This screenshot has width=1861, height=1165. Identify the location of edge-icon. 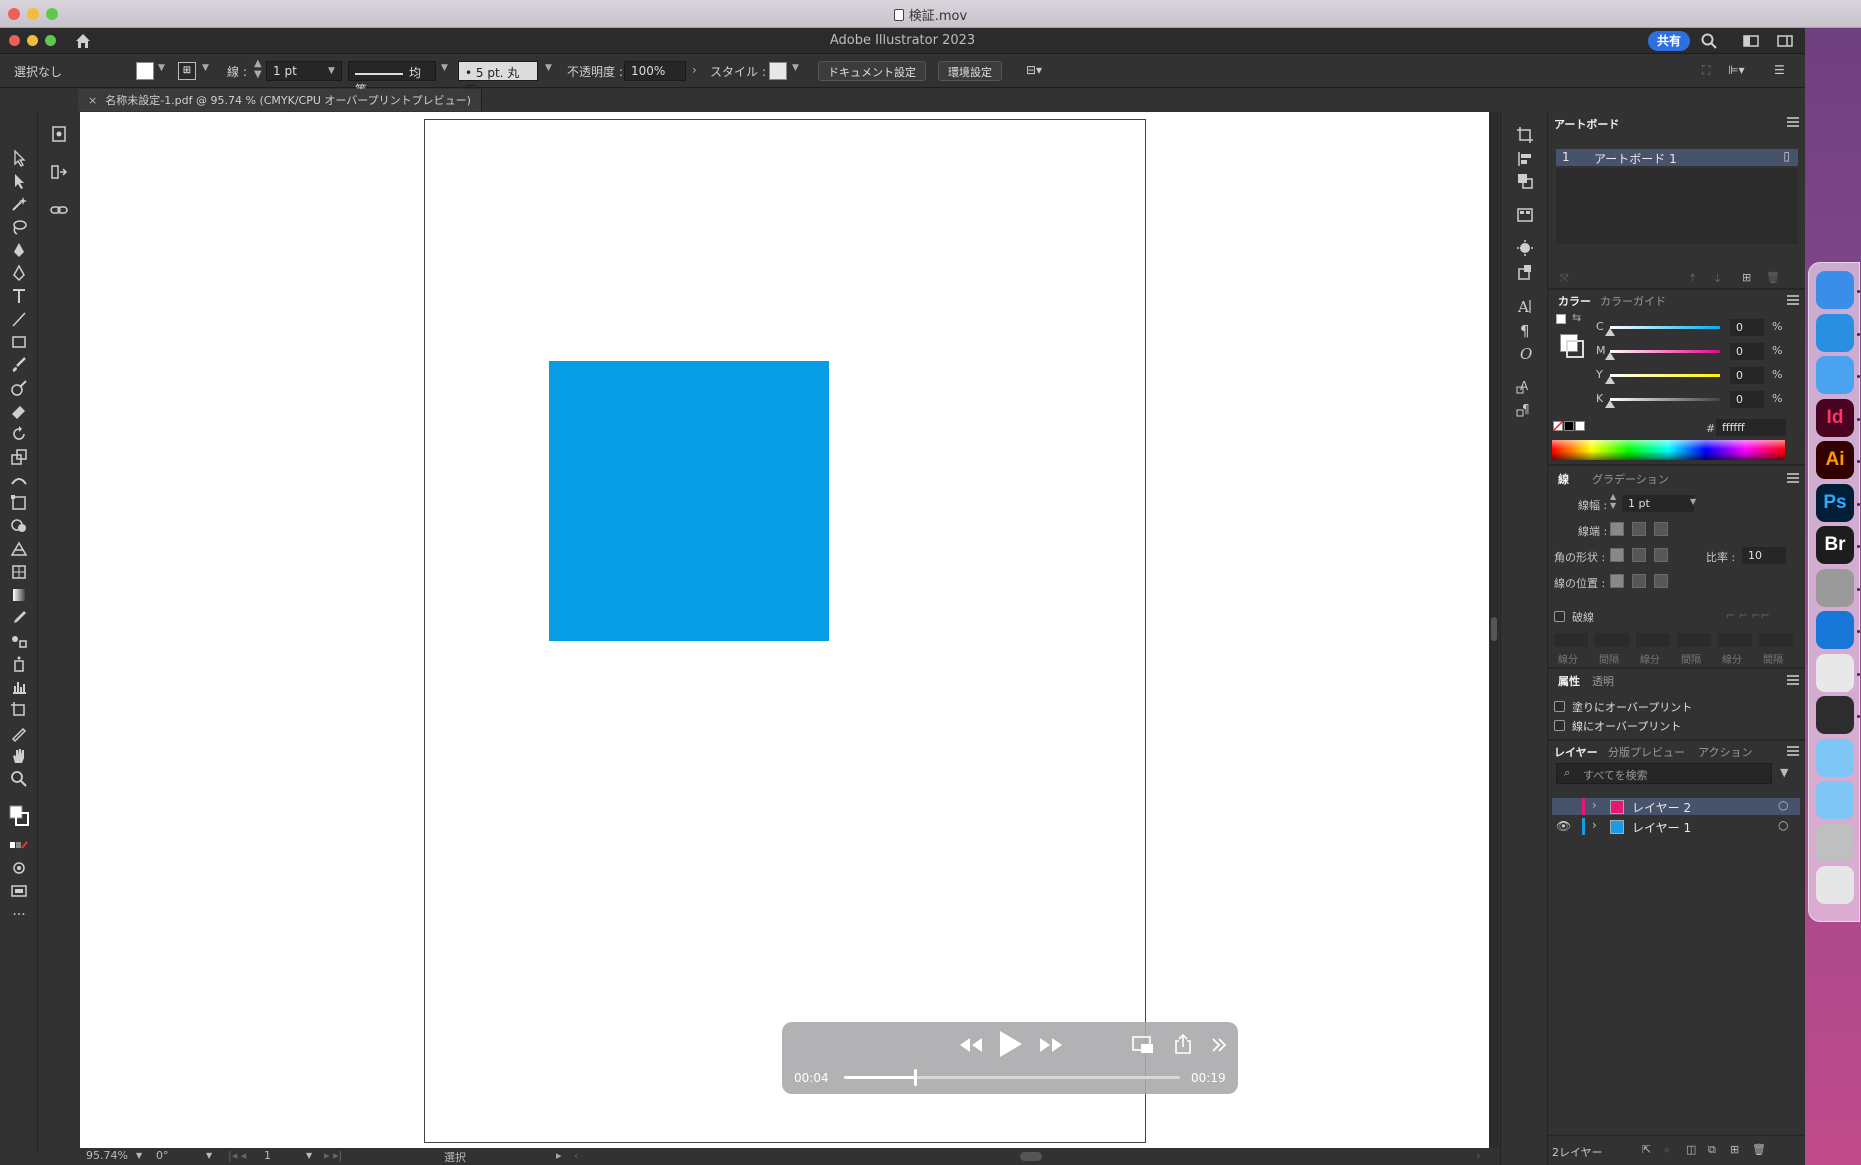
(1835, 630).